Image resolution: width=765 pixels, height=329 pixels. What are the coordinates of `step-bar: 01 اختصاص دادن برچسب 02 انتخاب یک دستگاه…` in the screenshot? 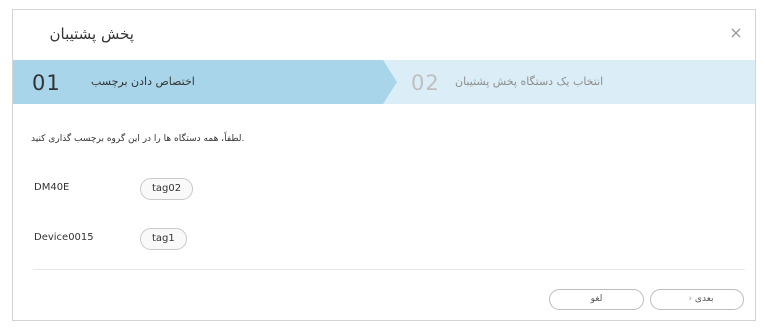 It's located at (384, 82).